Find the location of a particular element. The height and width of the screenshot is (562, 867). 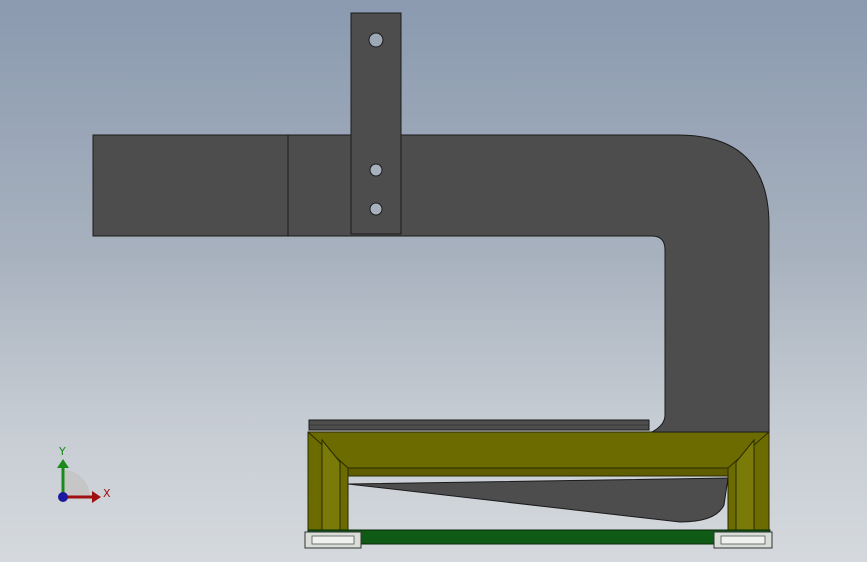

base-bar is located at coordinates (539, 537).